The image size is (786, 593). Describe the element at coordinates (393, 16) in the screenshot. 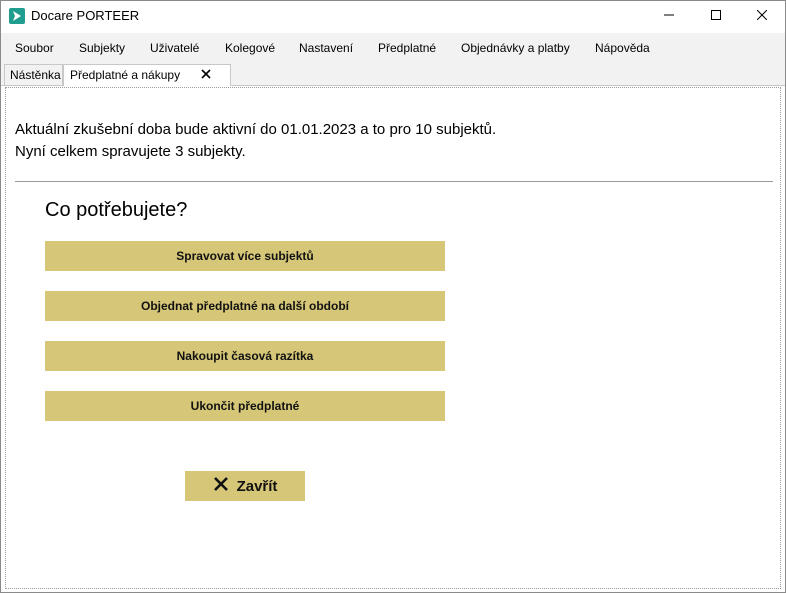

I see `title-bar: Docare PORTEER` at that location.